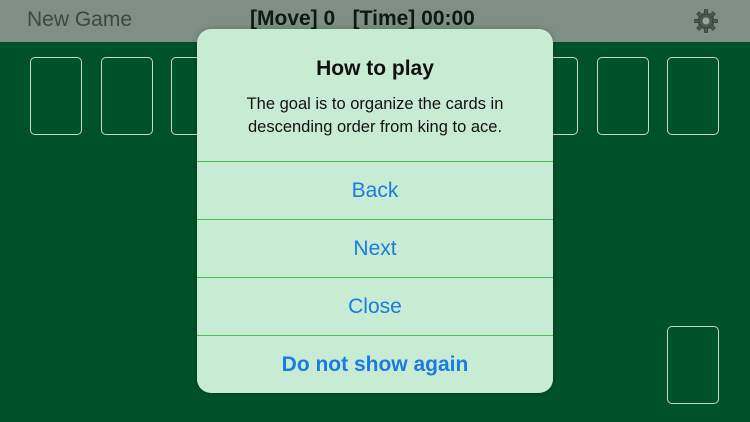  What do you see at coordinates (706, 21) in the screenshot?
I see `gear-icon` at bounding box center [706, 21].